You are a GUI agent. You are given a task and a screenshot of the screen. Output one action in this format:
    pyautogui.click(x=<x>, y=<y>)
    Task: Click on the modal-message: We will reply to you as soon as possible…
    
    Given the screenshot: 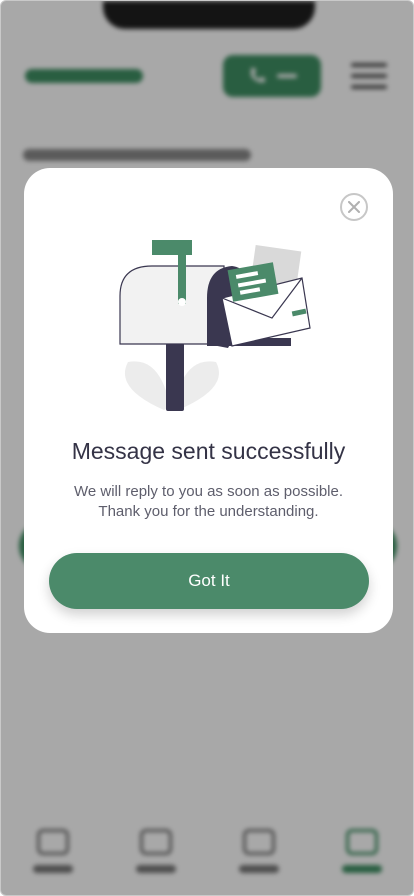 What is the action you would take?
    pyautogui.click(x=208, y=502)
    